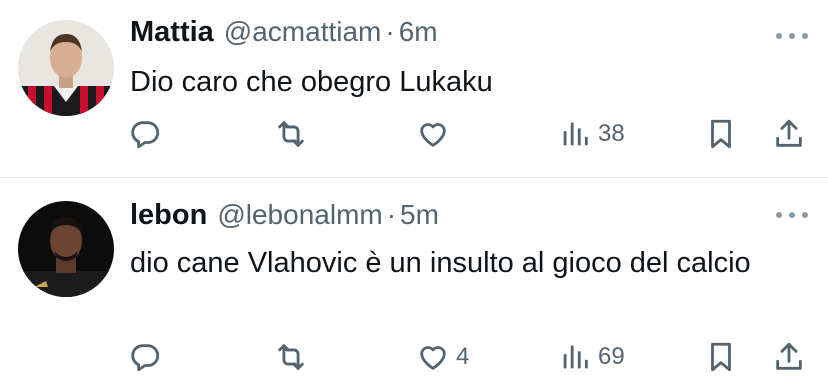  I want to click on like-button, so click(436, 134).